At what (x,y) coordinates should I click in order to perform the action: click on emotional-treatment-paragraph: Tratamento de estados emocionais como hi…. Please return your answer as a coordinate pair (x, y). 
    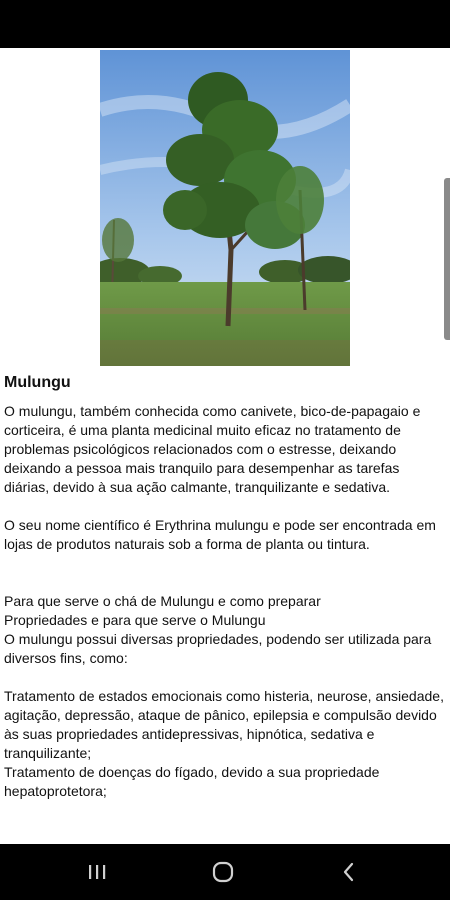
    Looking at the image, I should click on (224, 724).